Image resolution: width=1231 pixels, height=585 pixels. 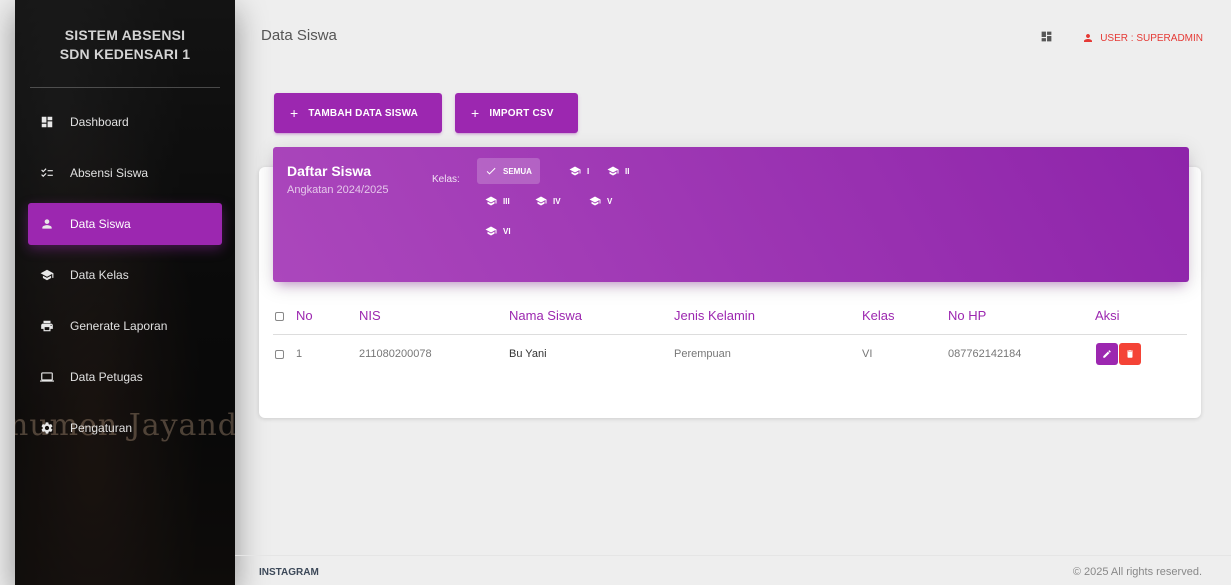 I want to click on card-title: Daftar Siswa, so click(x=329, y=171).